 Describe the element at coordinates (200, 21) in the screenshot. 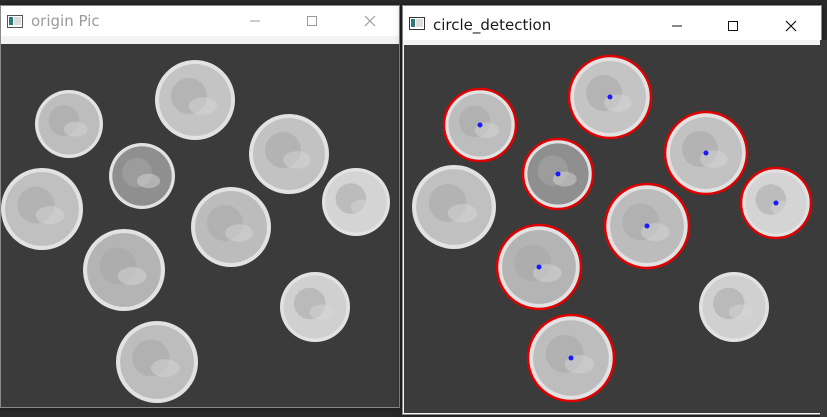

I see `origin-pic-titlebar: origin Pic` at that location.